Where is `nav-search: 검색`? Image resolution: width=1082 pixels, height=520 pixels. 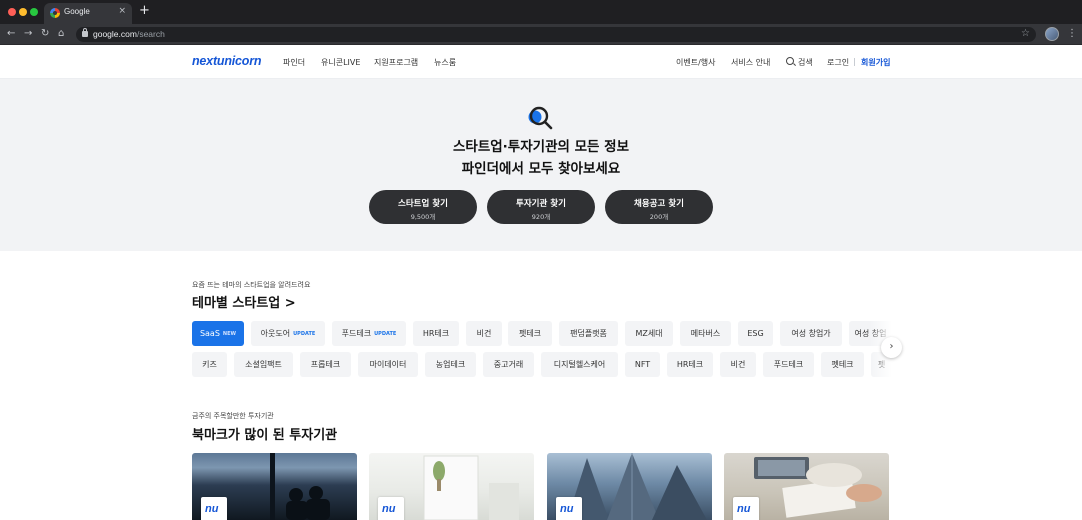 nav-search: 검색 is located at coordinates (805, 62).